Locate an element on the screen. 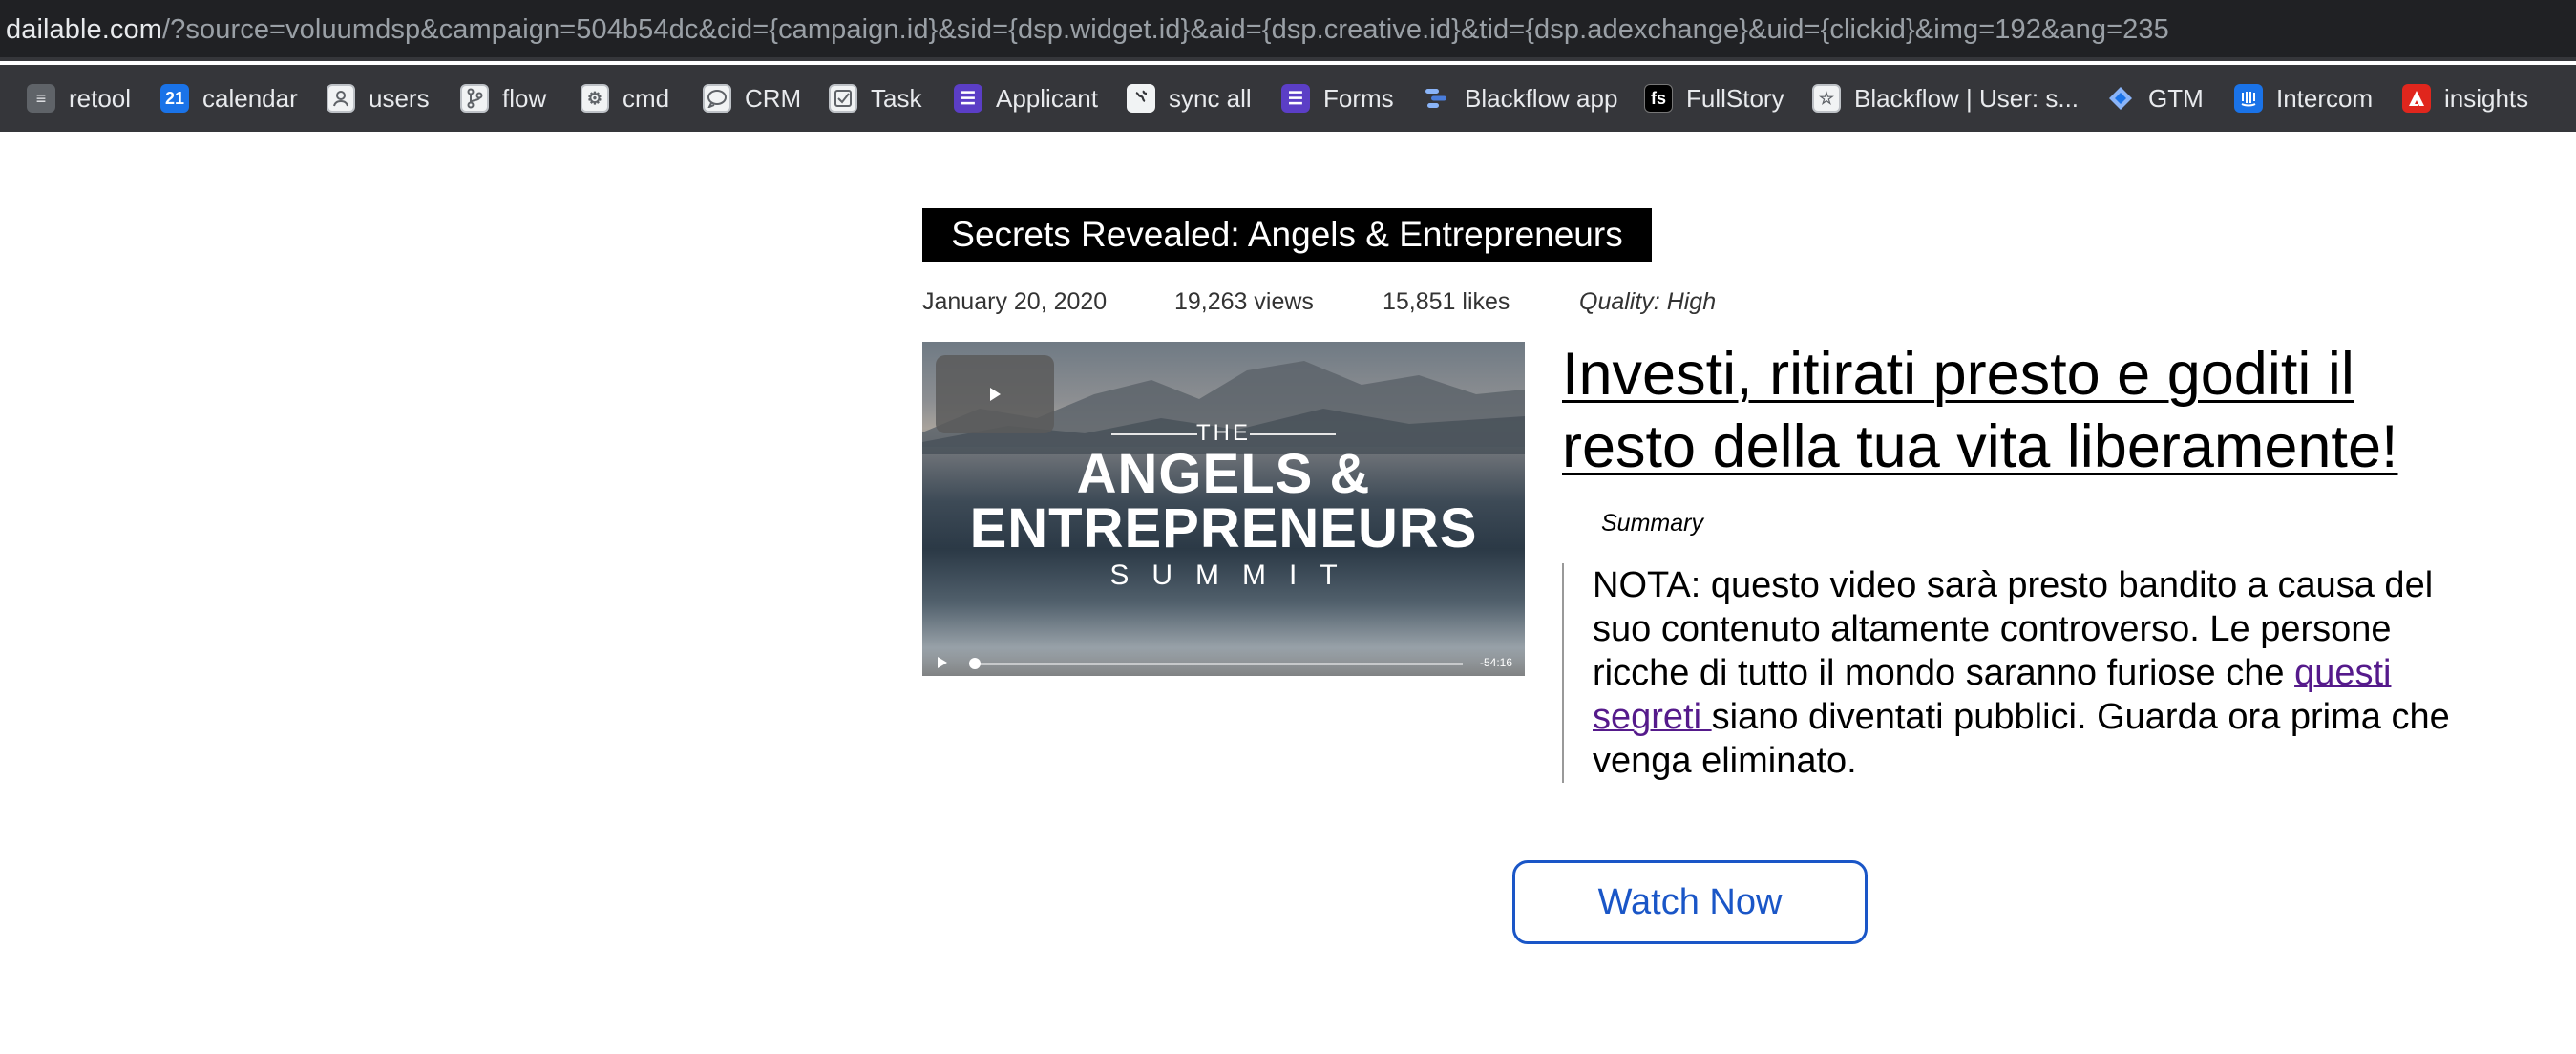 Image resolution: width=2576 pixels, height=1054 pixels. video-controls: -54:16 is located at coordinates (1223, 661).